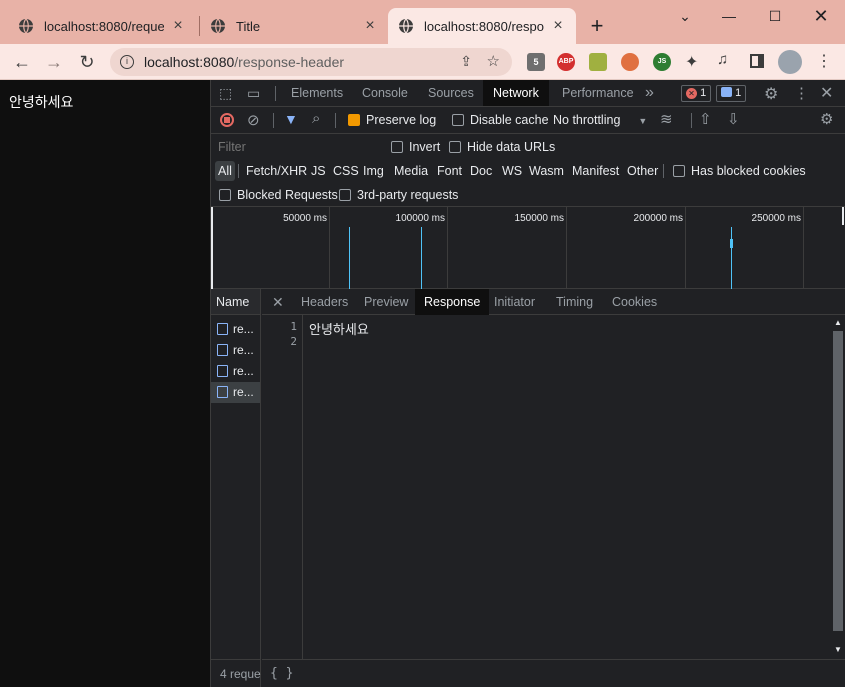 This screenshot has height=687, width=845. I want to click on network-conditions-icon: ≋, so click(666, 119).